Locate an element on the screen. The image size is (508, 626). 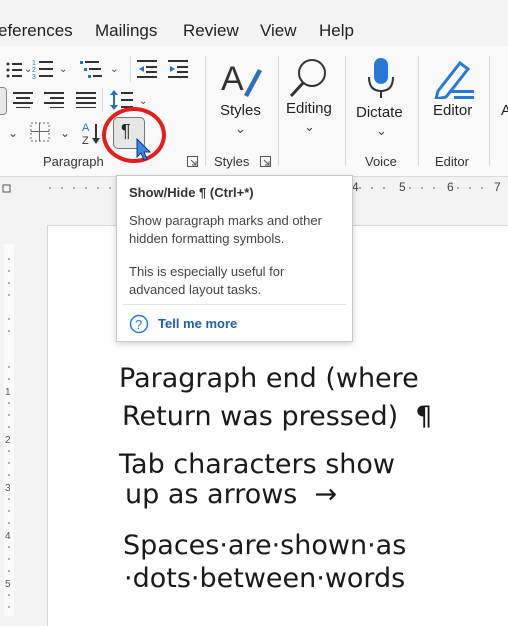
tab-review: Review is located at coordinates (211, 31).